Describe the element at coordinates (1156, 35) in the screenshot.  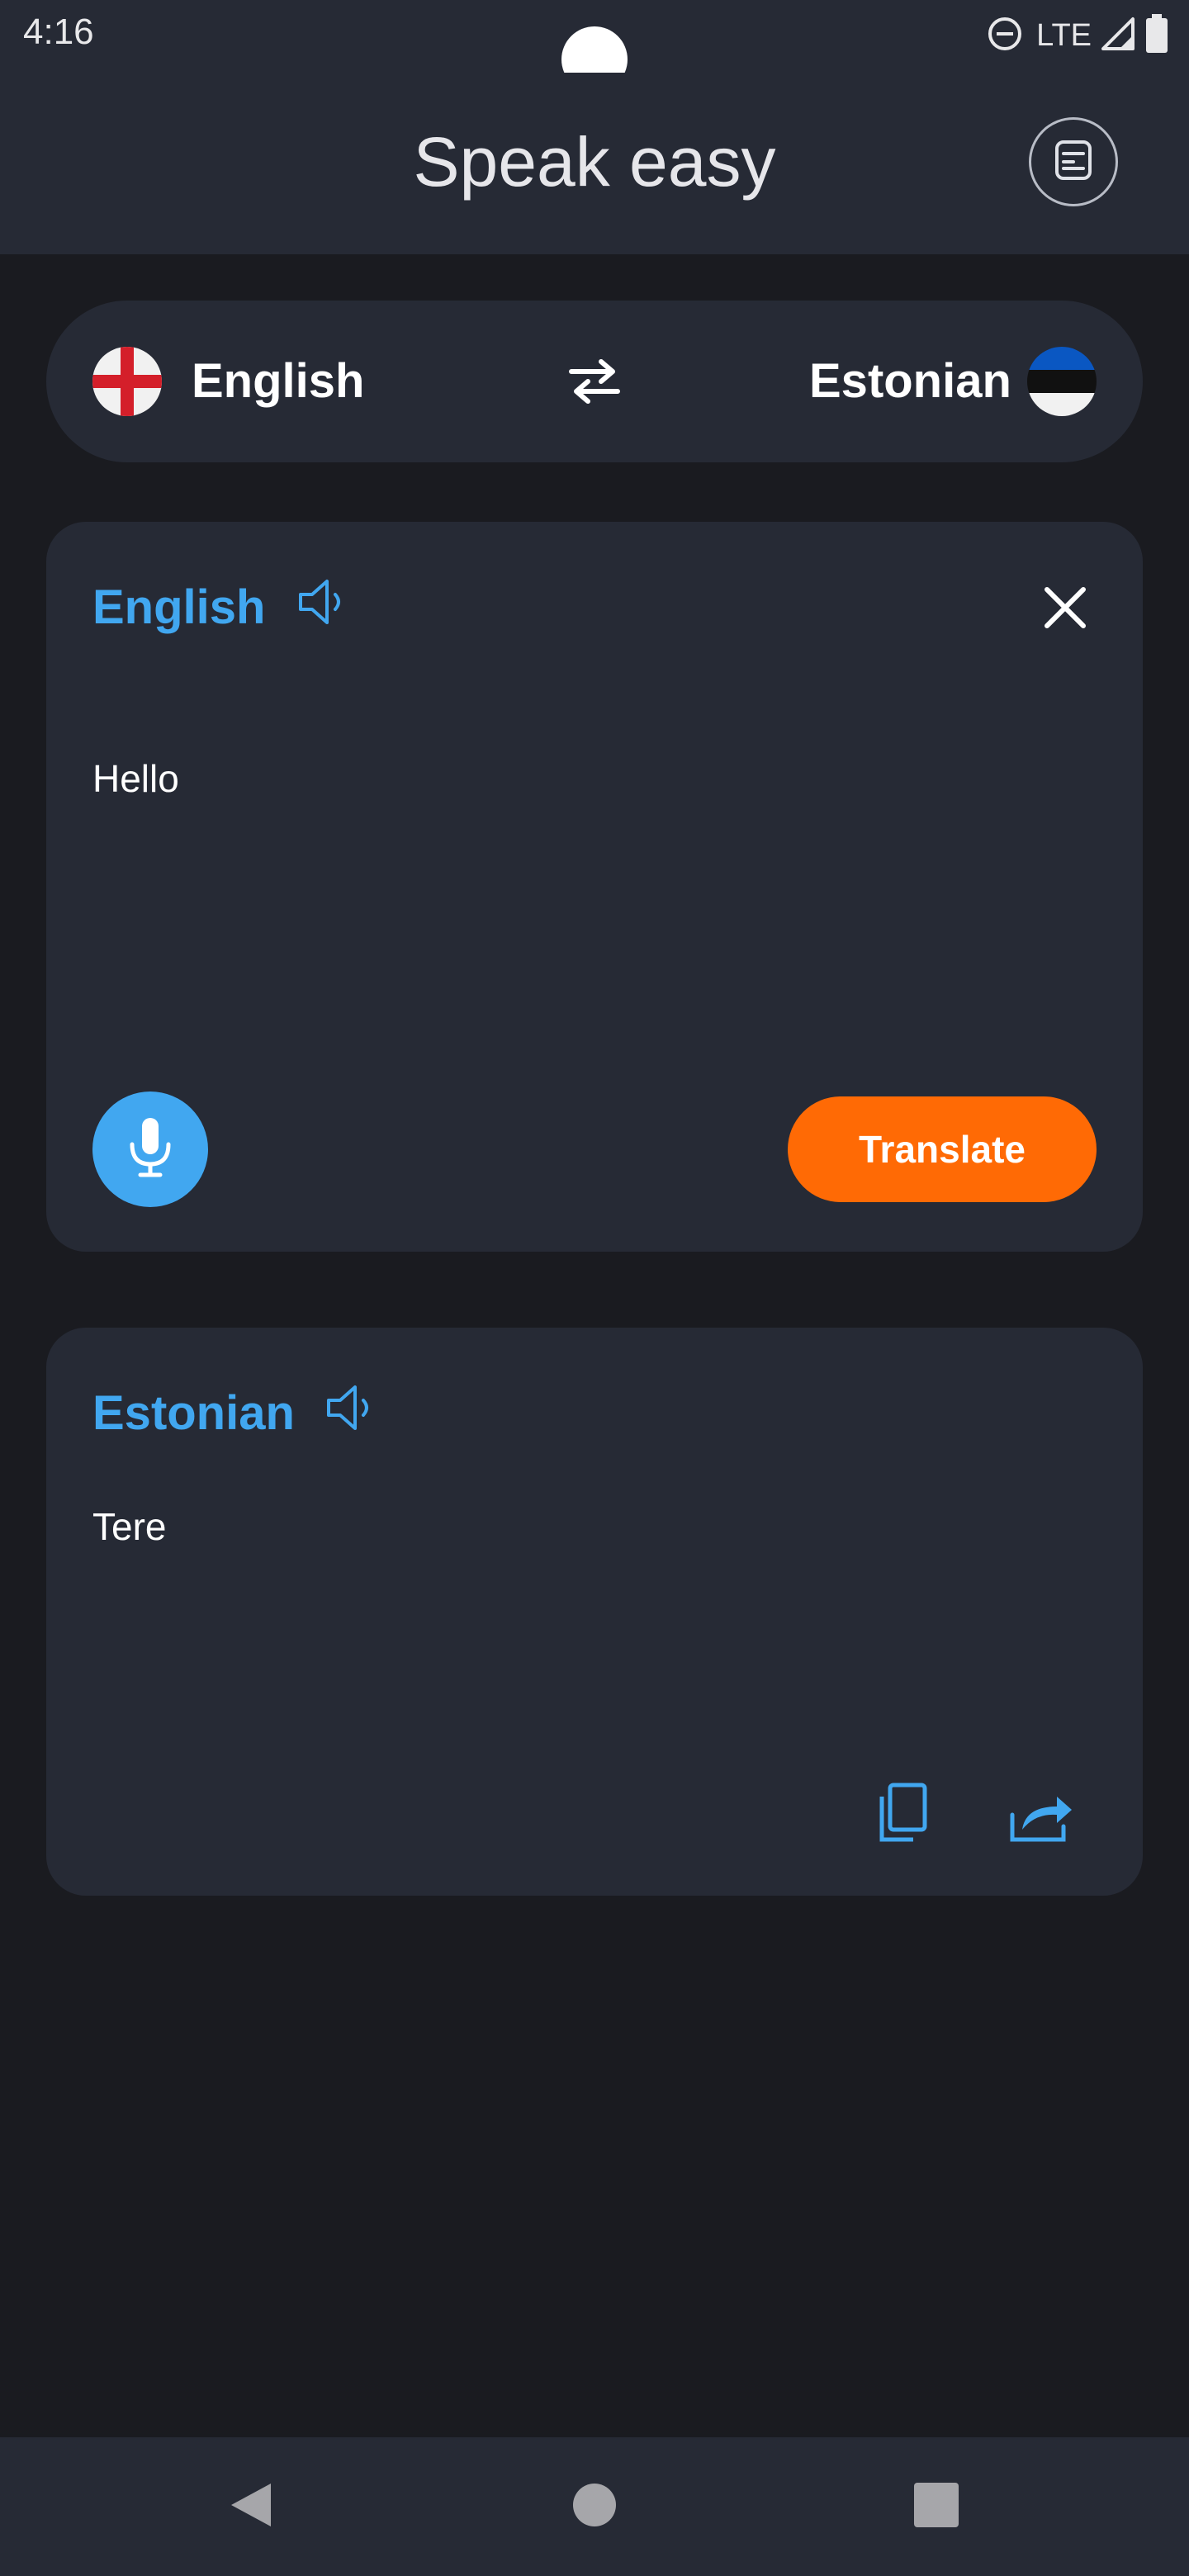
I see `battery-icon` at that location.